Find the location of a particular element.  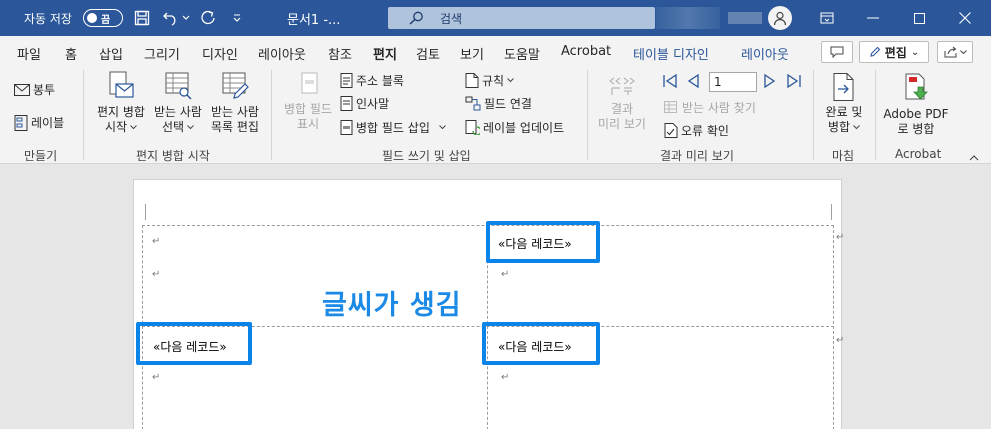

tab-help: 도움말 is located at coordinates (522, 53).